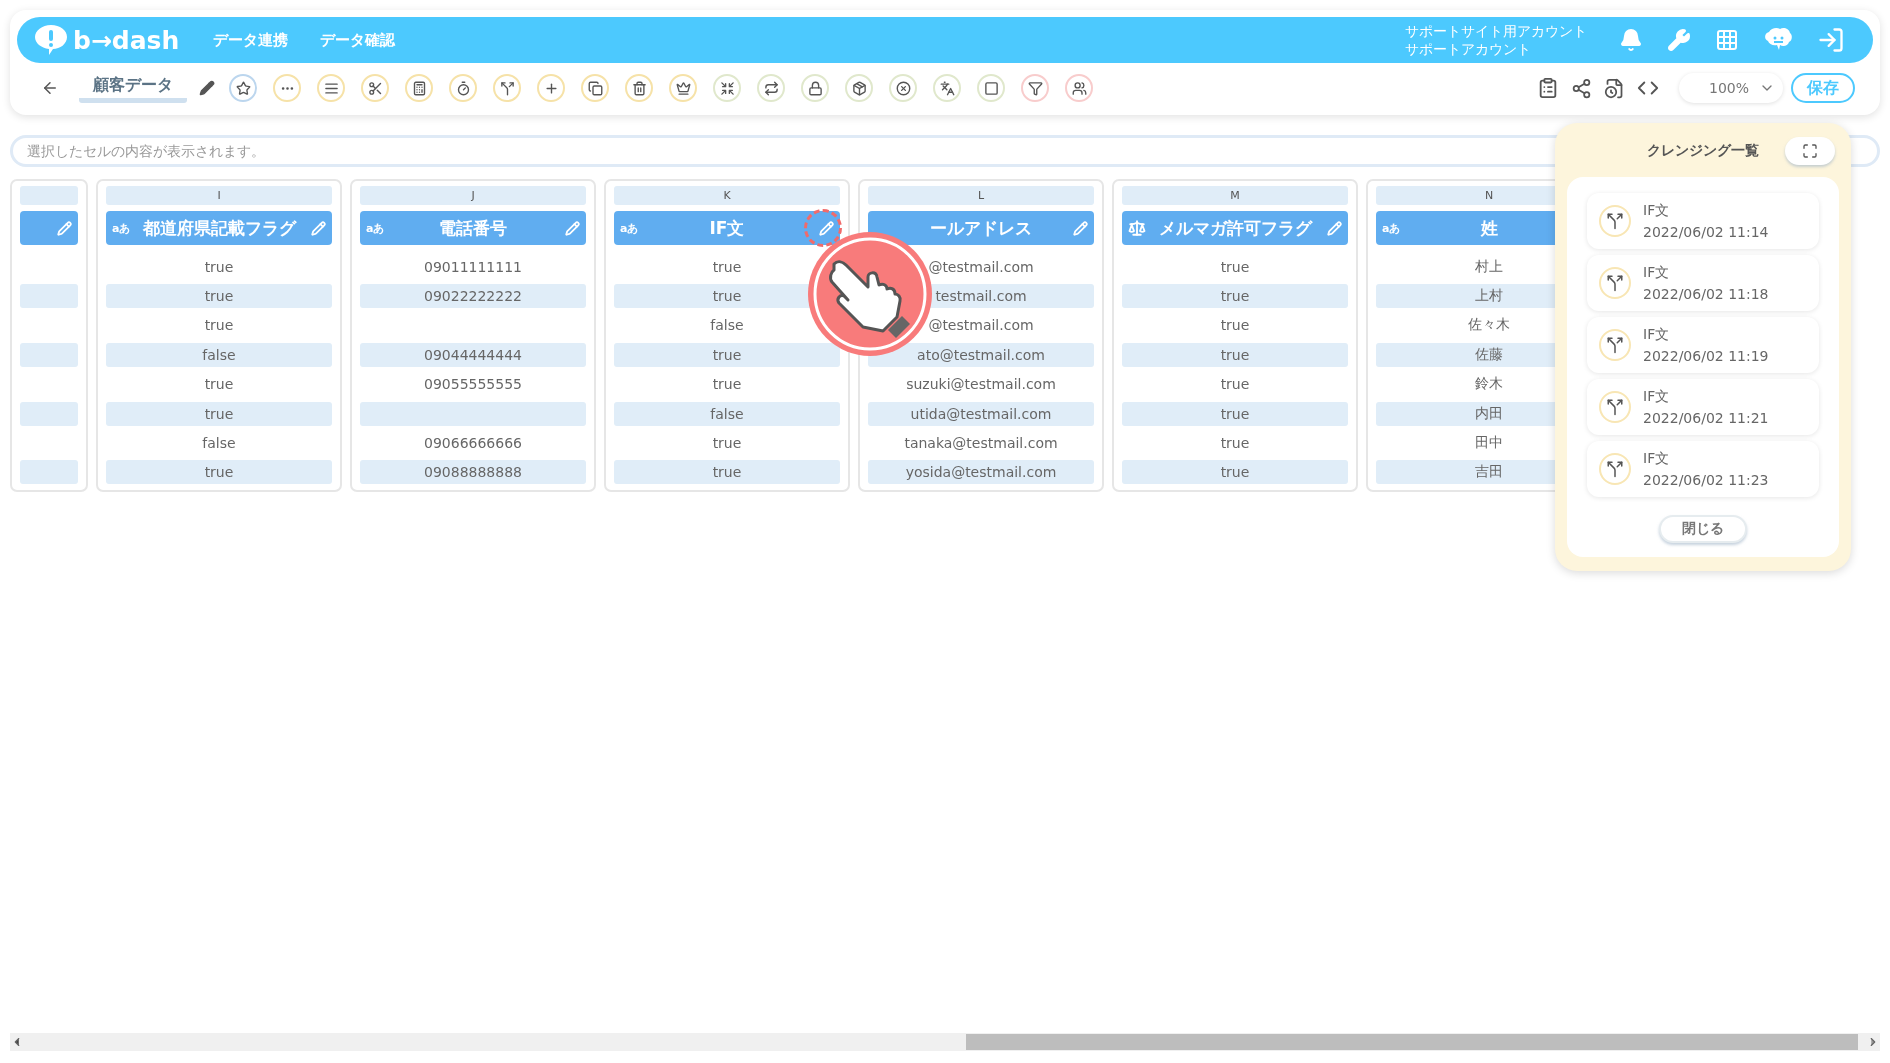  I want to click on expand-icon, so click(1810, 151).